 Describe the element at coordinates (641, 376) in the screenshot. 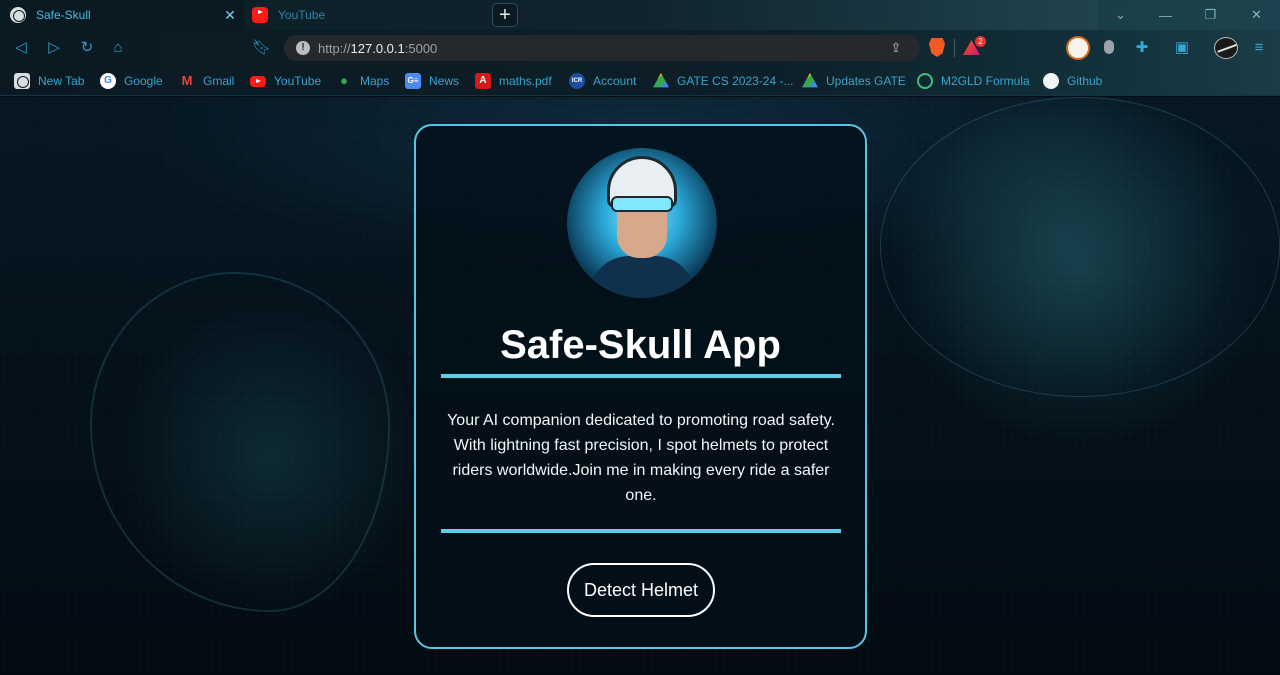

I see `divider-top` at that location.